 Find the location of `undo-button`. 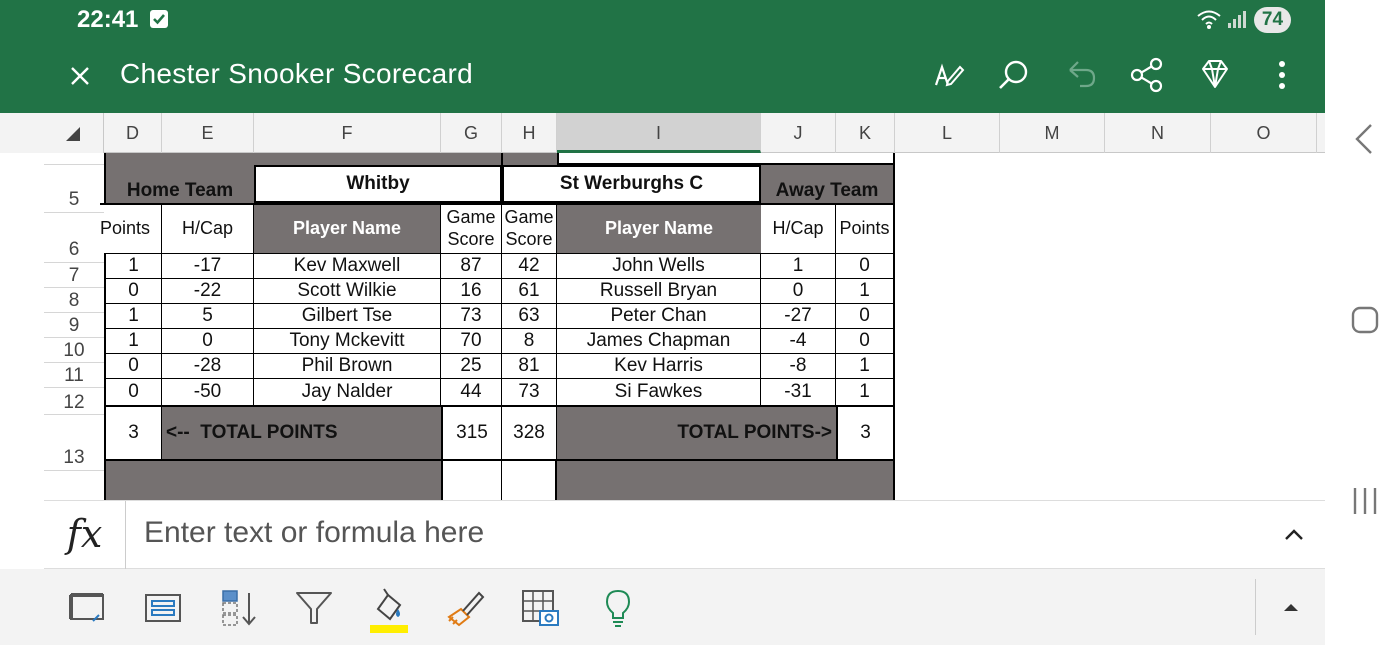

undo-button is located at coordinates (1080, 75).